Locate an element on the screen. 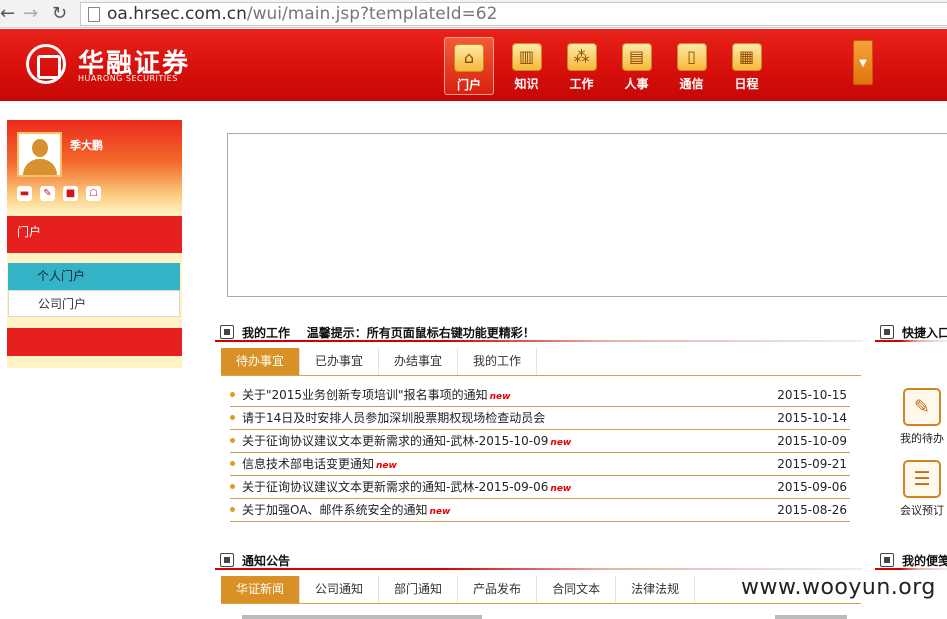 The height and width of the screenshot is (619, 947). list-item-text: 信息技术部电话变更通知 is located at coordinates (308, 464).